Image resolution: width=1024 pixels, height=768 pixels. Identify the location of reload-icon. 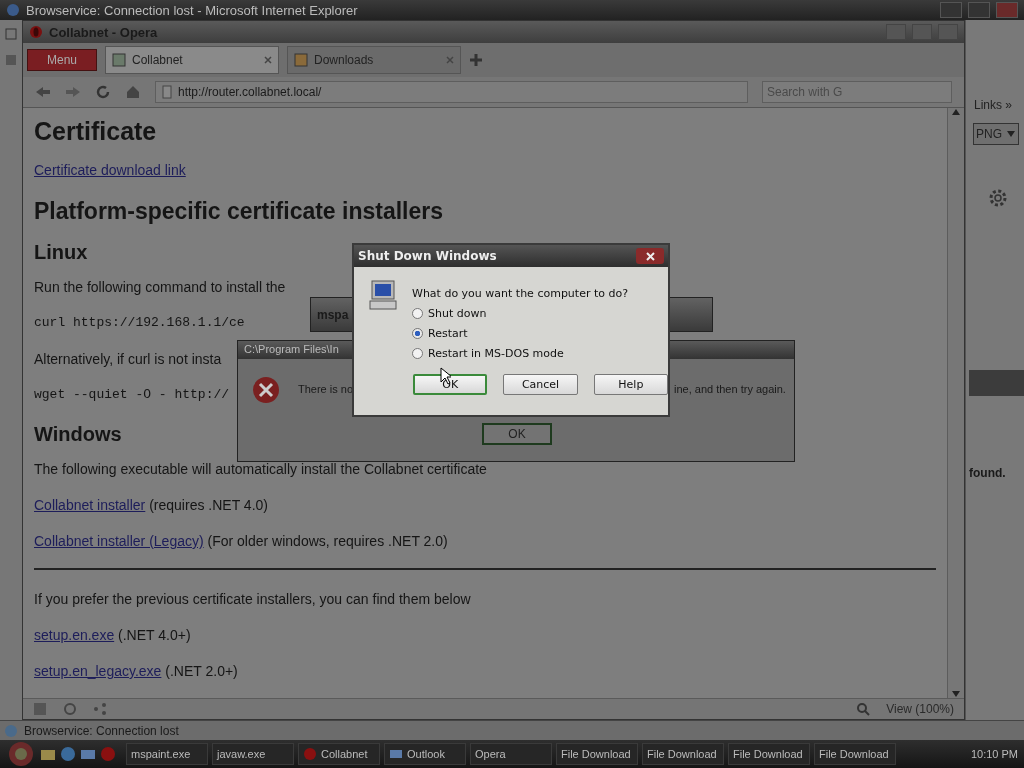
(103, 92).